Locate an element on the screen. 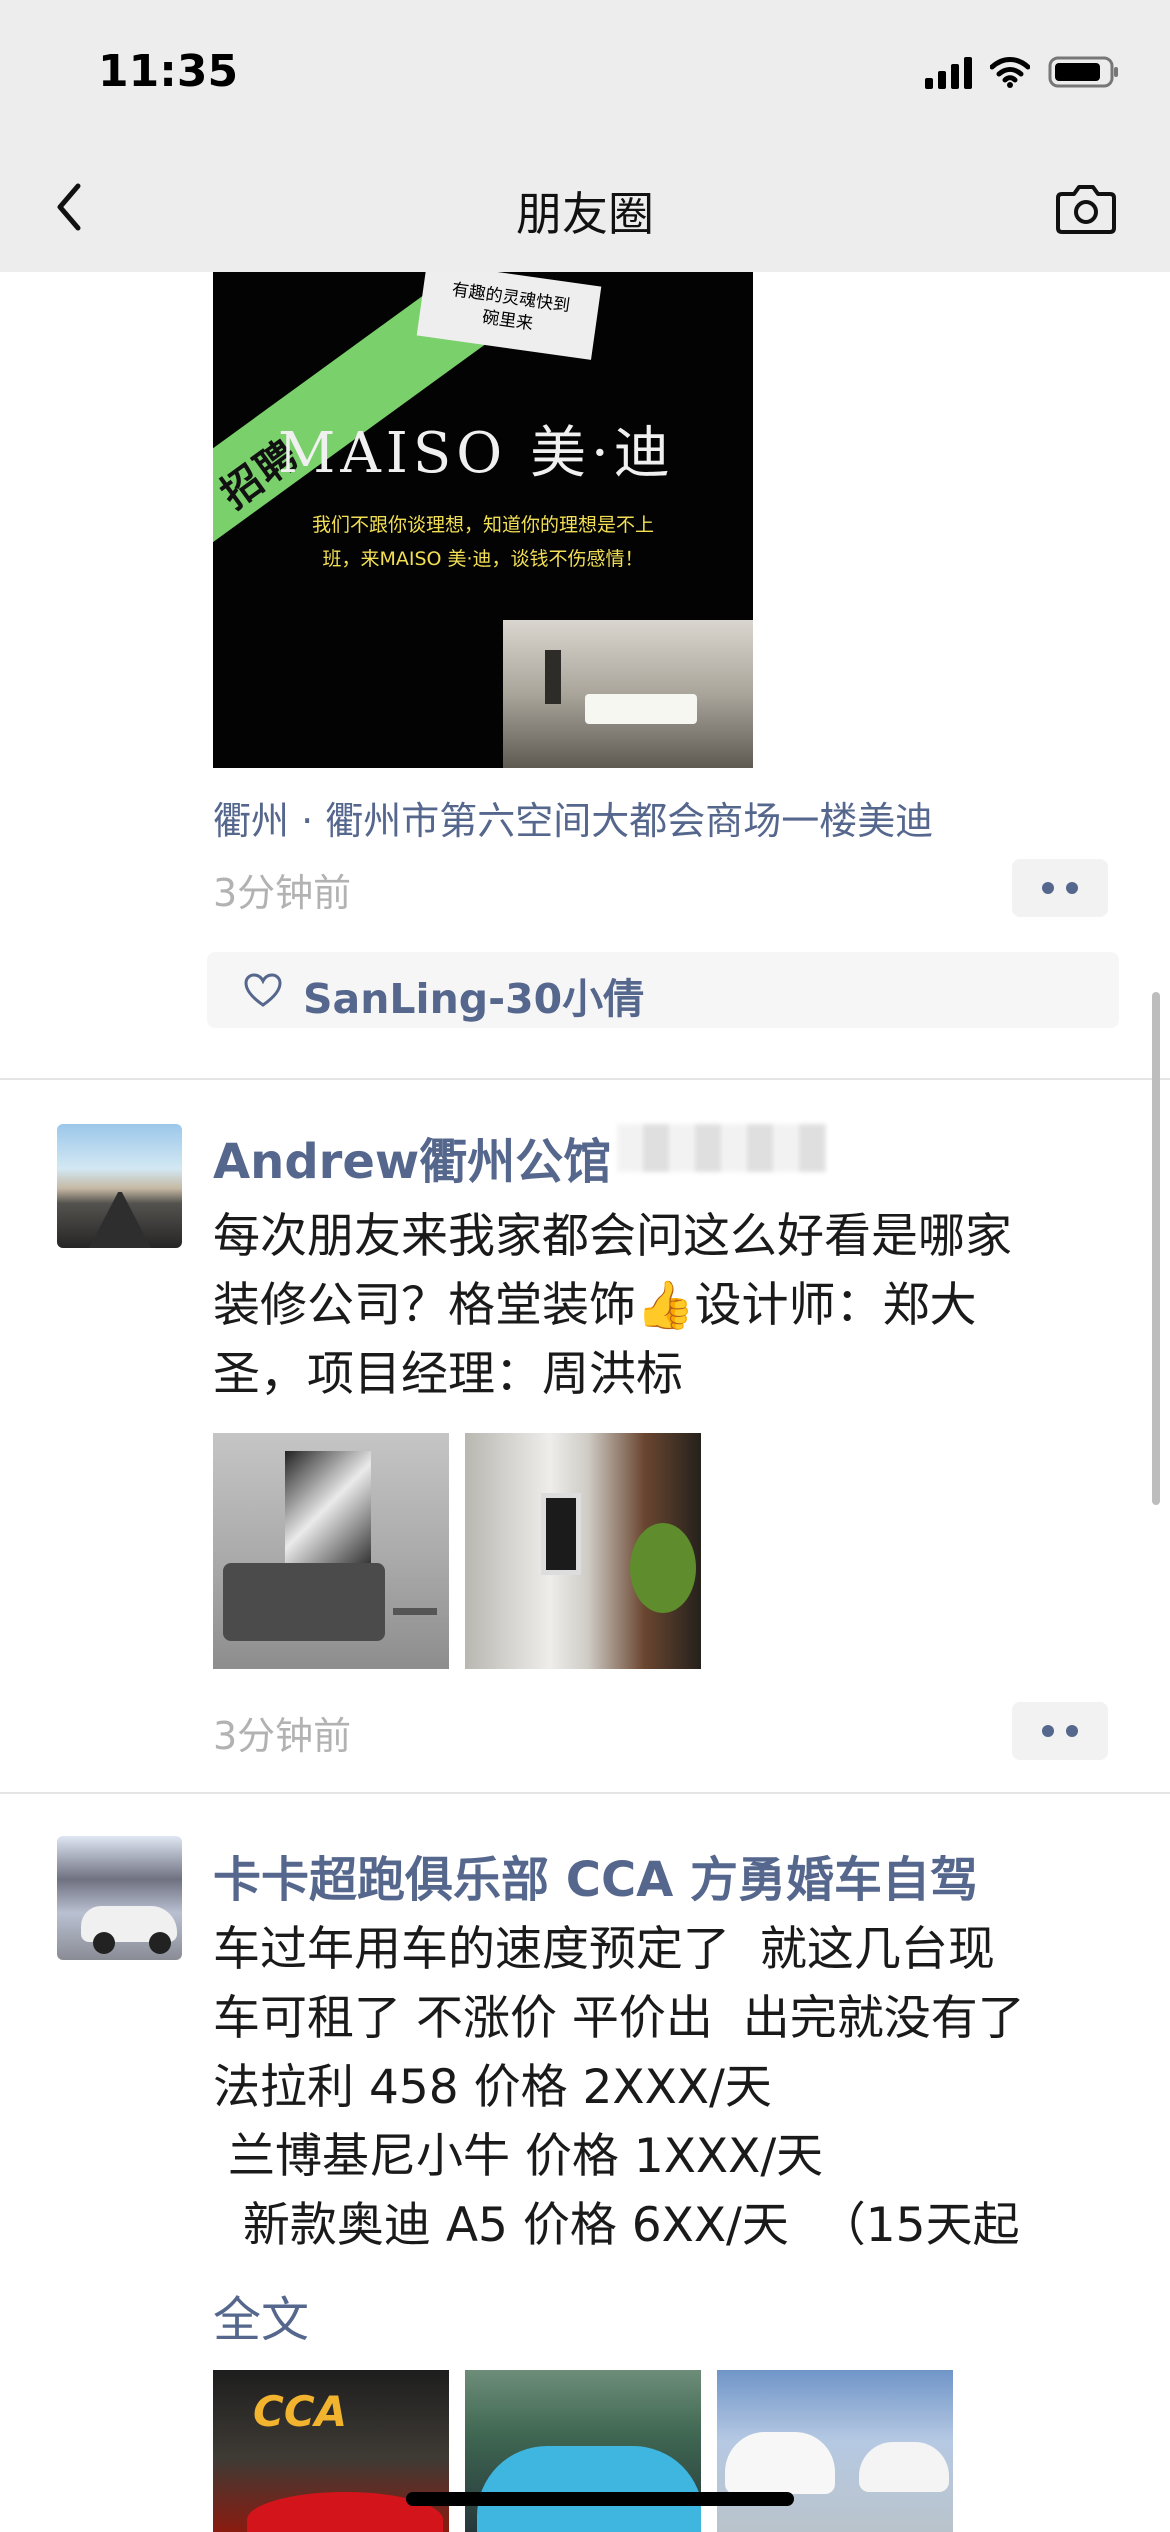 The width and height of the screenshot is (1170, 2532). status-icons is located at coordinates (1022, 72).